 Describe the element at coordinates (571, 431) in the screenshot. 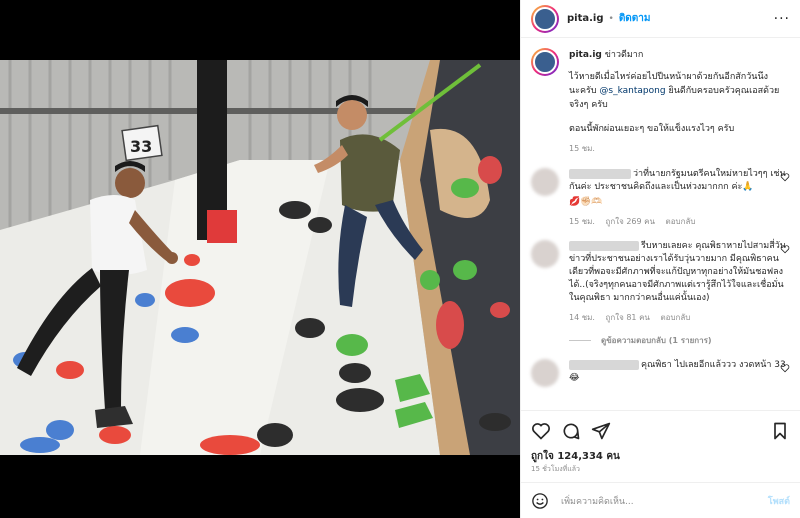

I see `comment-icon` at that location.